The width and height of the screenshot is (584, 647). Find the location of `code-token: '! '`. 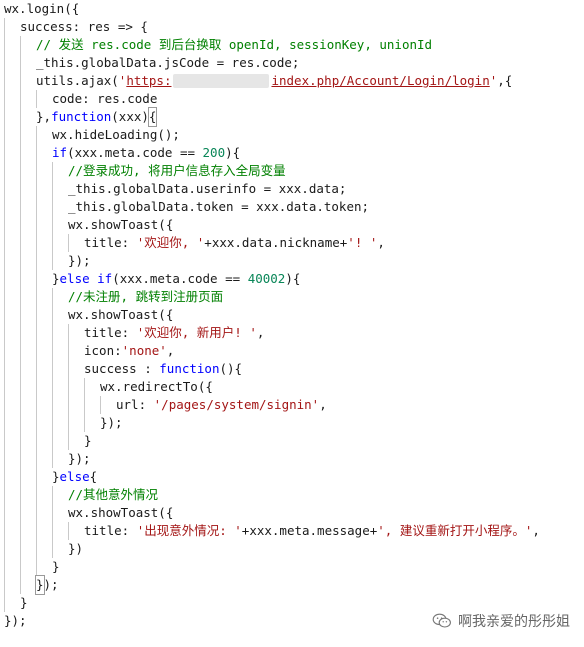

code-token: '! ' is located at coordinates (362, 242).